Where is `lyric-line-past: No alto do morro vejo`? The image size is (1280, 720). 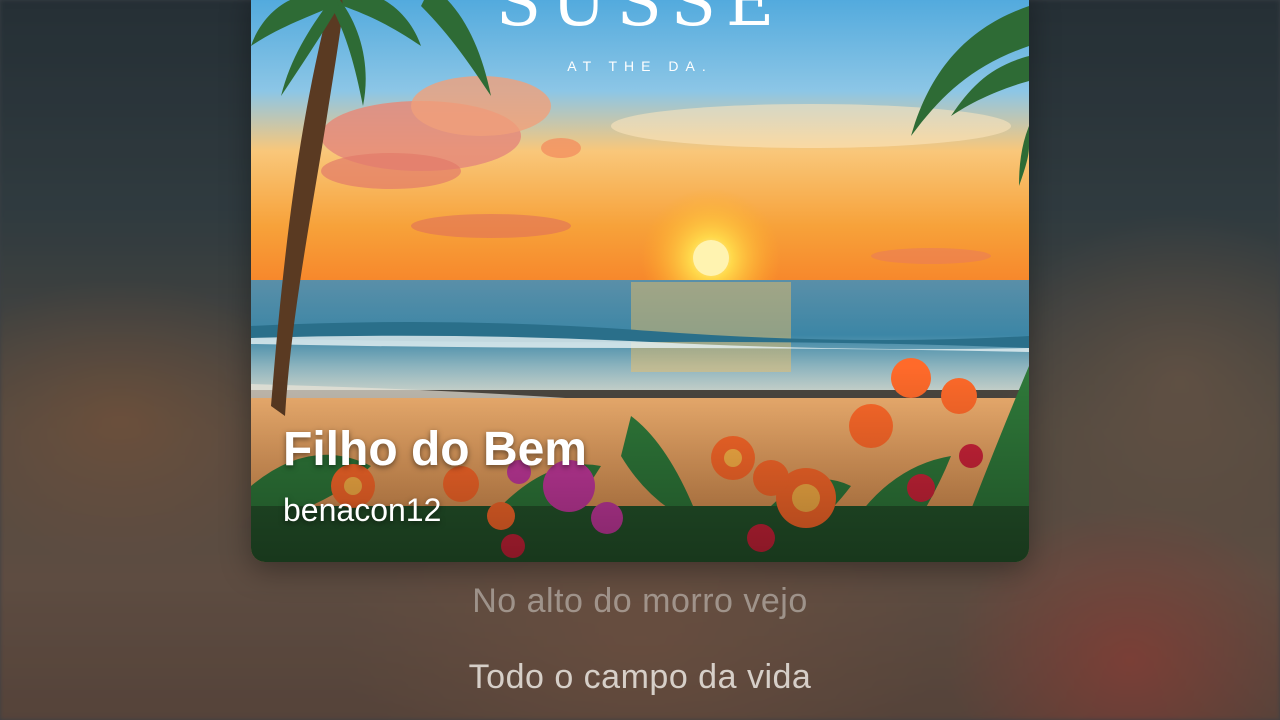
lyric-line-past: No alto do morro vejo is located at coordinates (640, 601).